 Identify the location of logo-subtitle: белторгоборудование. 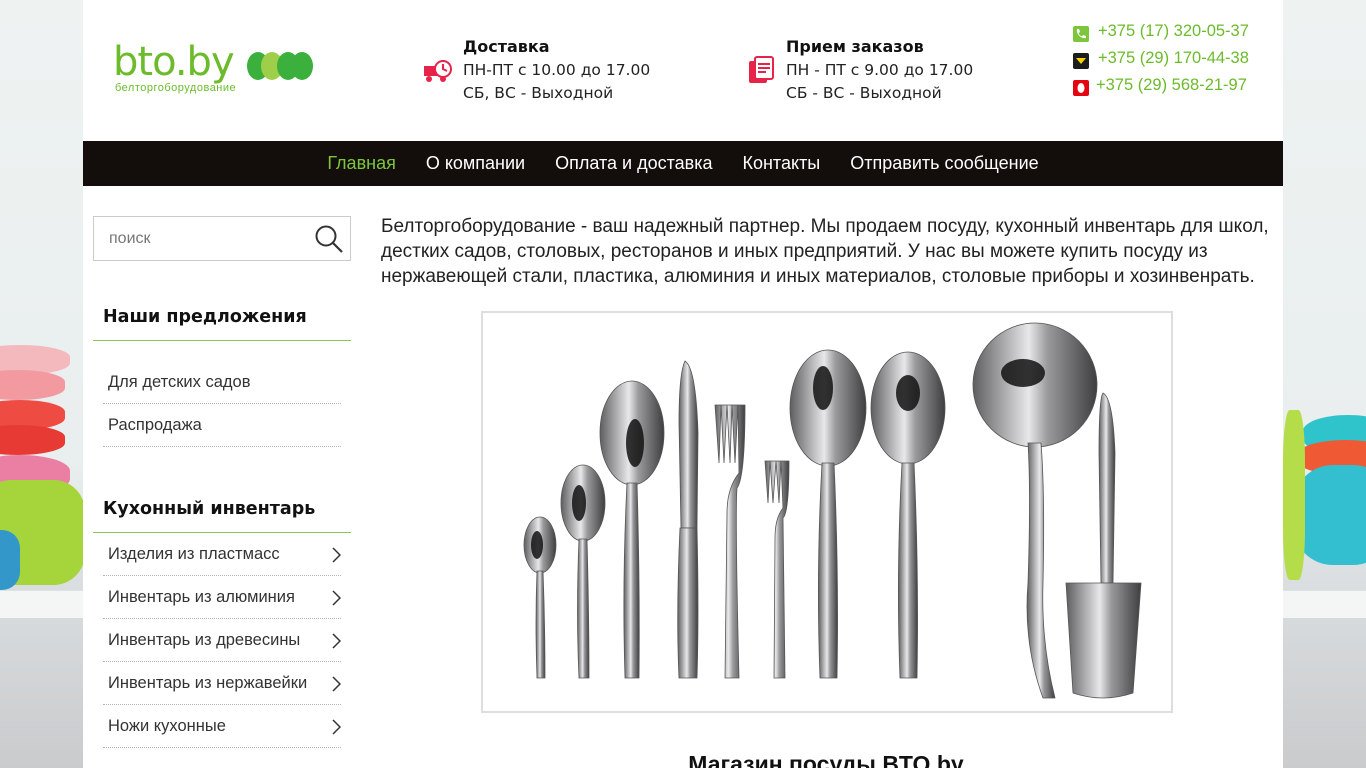
(176, 88).